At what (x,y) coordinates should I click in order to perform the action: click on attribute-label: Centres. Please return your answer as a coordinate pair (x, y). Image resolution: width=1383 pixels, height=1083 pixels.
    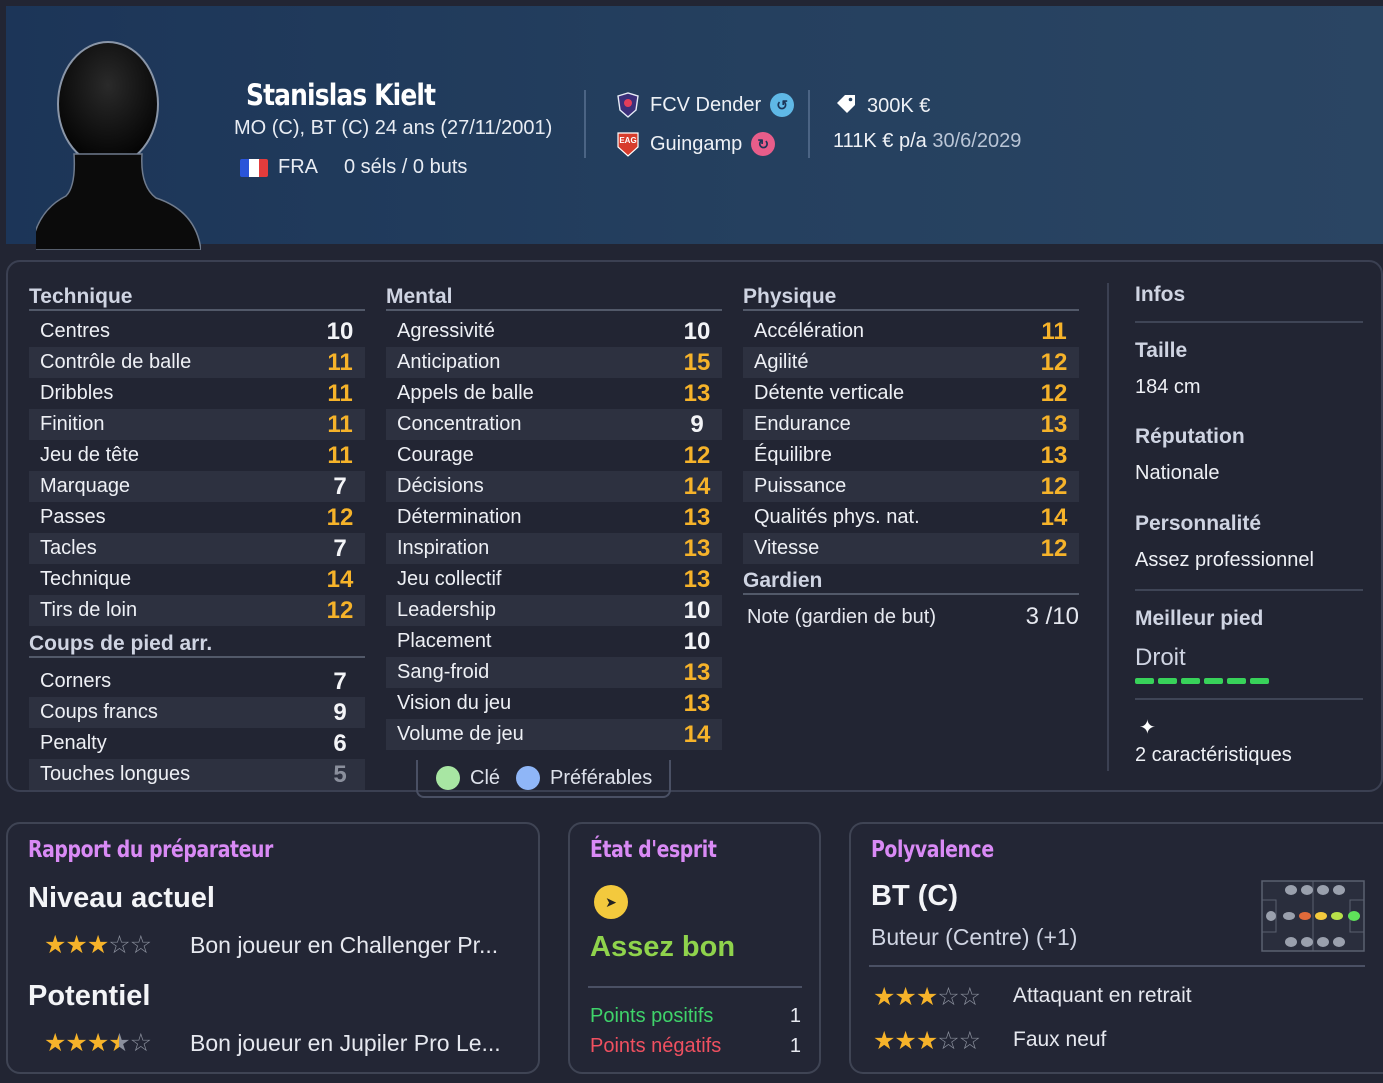
    Looking at the image, I should click on (75, 331).